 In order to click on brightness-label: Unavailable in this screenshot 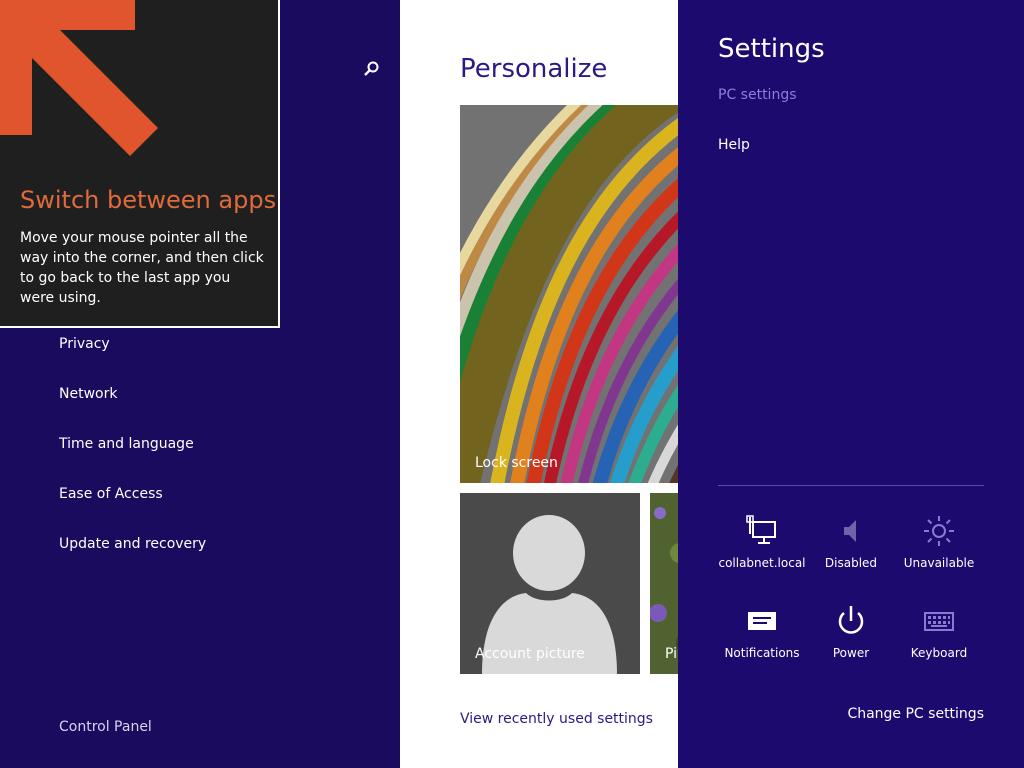, I will do `click(939, 563)`.